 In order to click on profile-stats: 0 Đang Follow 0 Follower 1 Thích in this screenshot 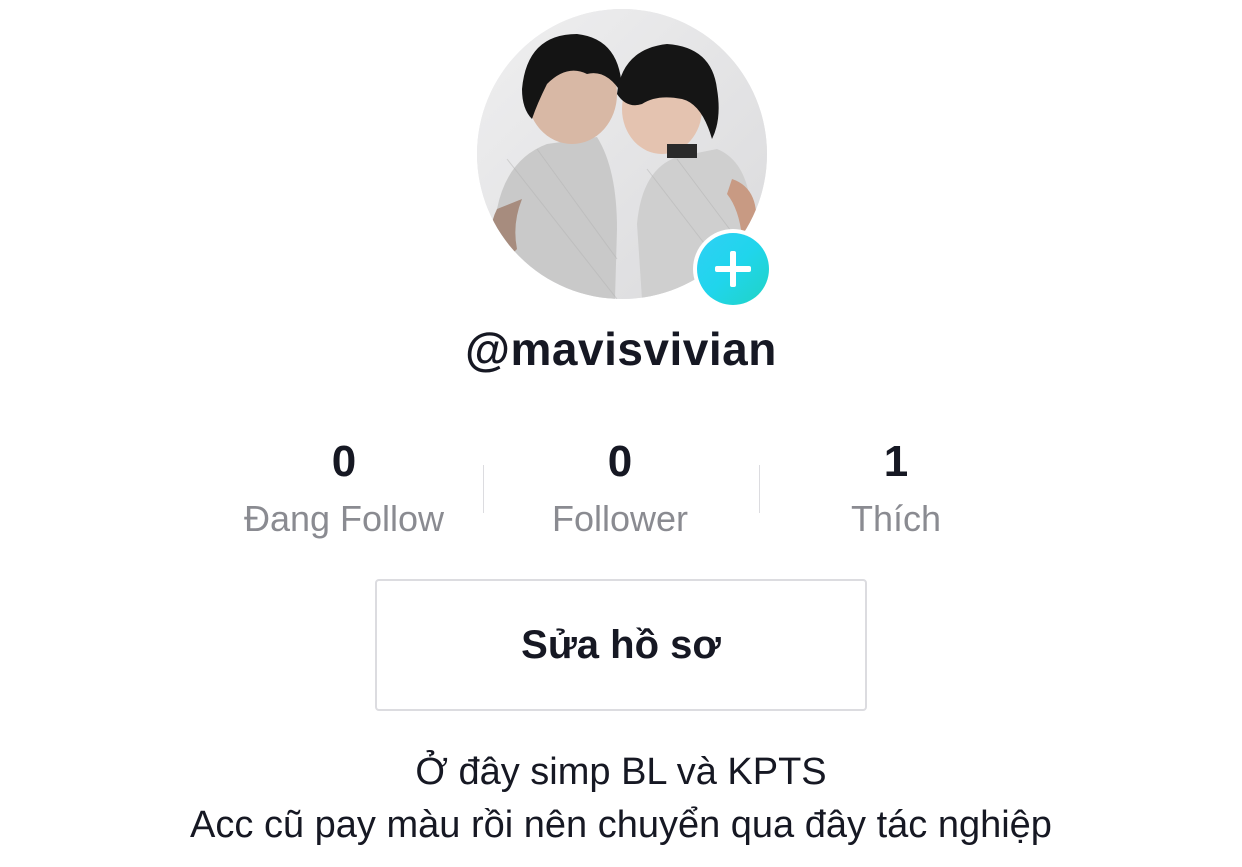, I will do `click(620, 487)`.